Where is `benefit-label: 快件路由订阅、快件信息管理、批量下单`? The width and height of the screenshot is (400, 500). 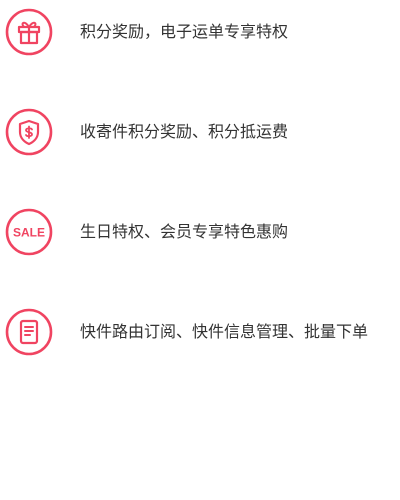
benefit-label: 快件路由订阅、快件信息管理、批量下单 is located at coordinates (224, 331).